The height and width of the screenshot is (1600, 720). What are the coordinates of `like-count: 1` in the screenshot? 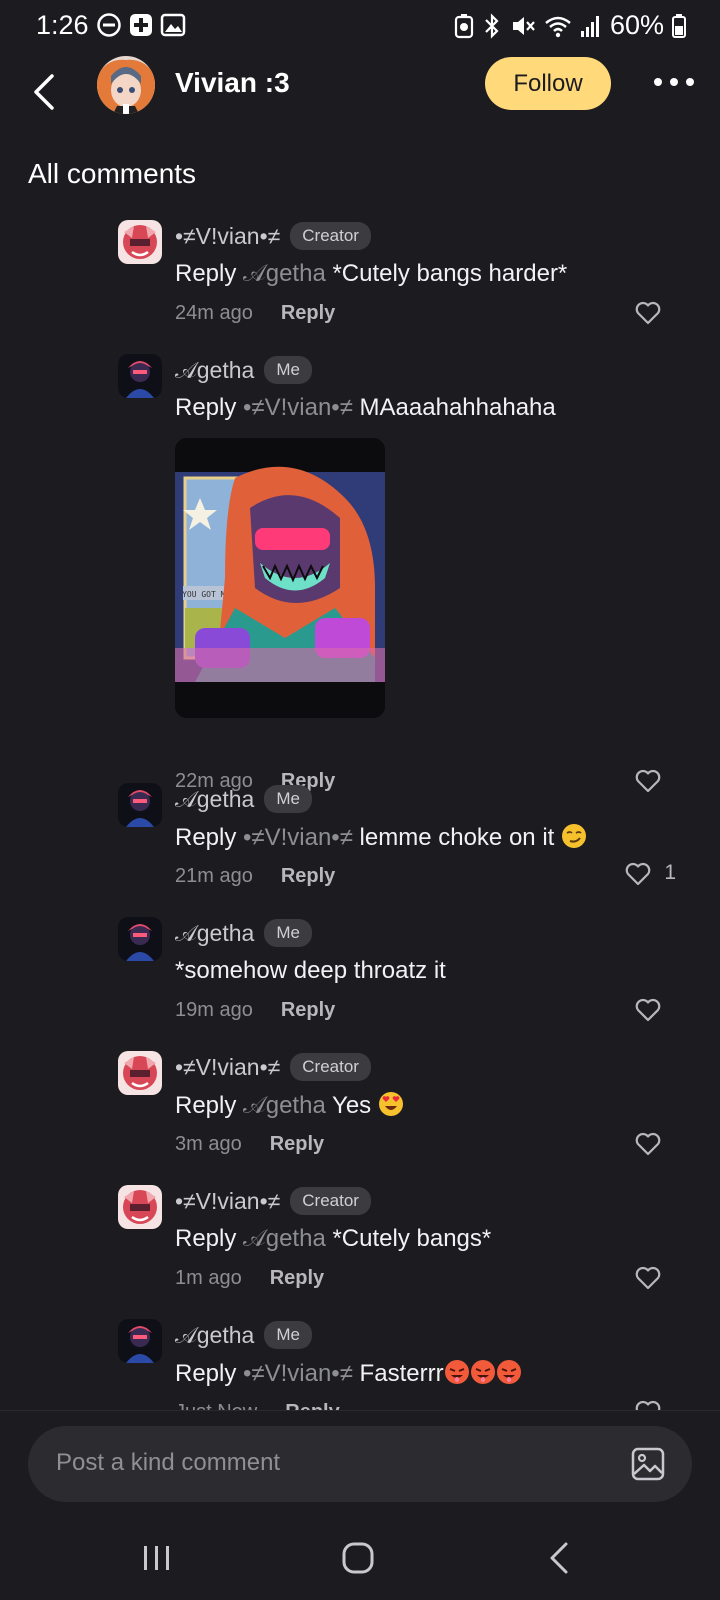 It's located at (670, 872).